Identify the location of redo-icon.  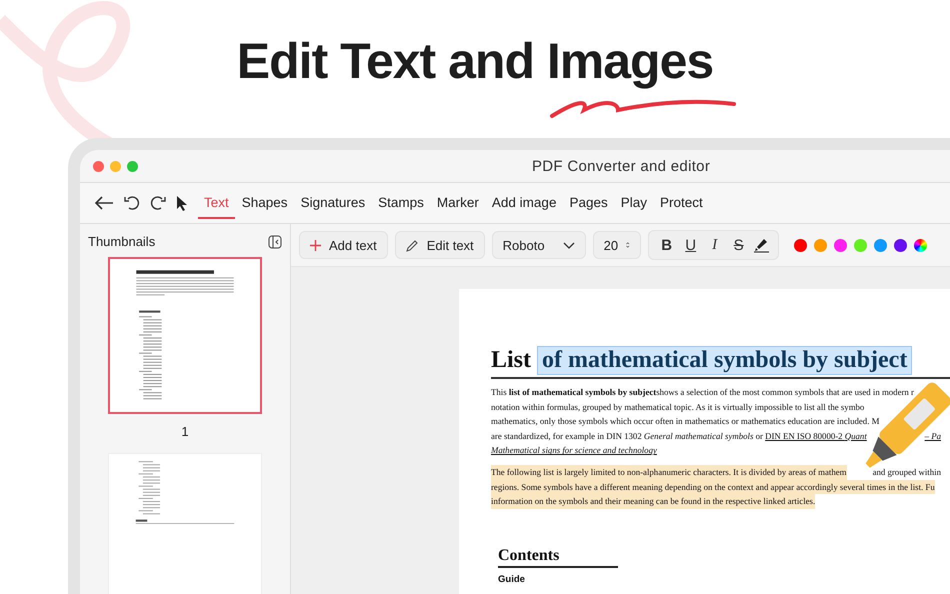
(158, 203).